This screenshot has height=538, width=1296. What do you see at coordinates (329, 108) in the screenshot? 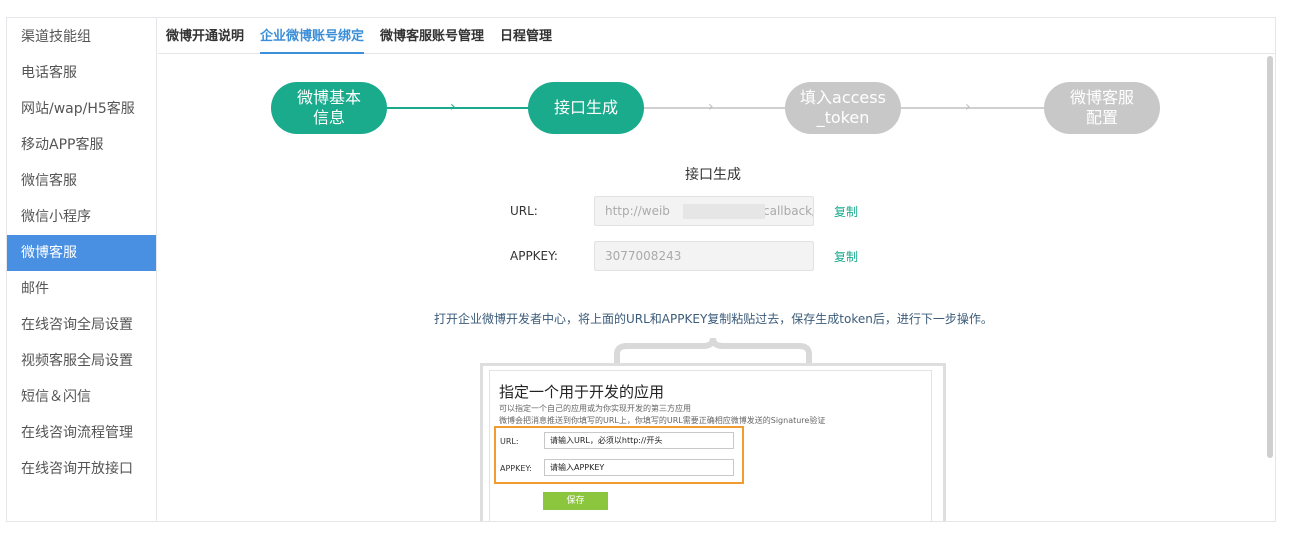
I see `step-weibo-basic-info: 微博基本 信息` at bounding box center [329, 108].